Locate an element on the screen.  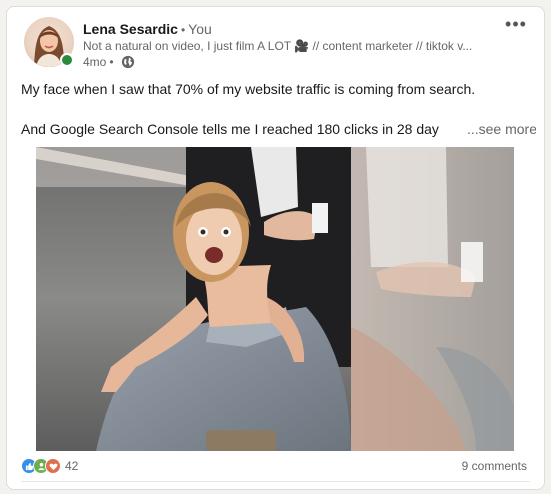
author-avatar is located at coordinates (49, 42).